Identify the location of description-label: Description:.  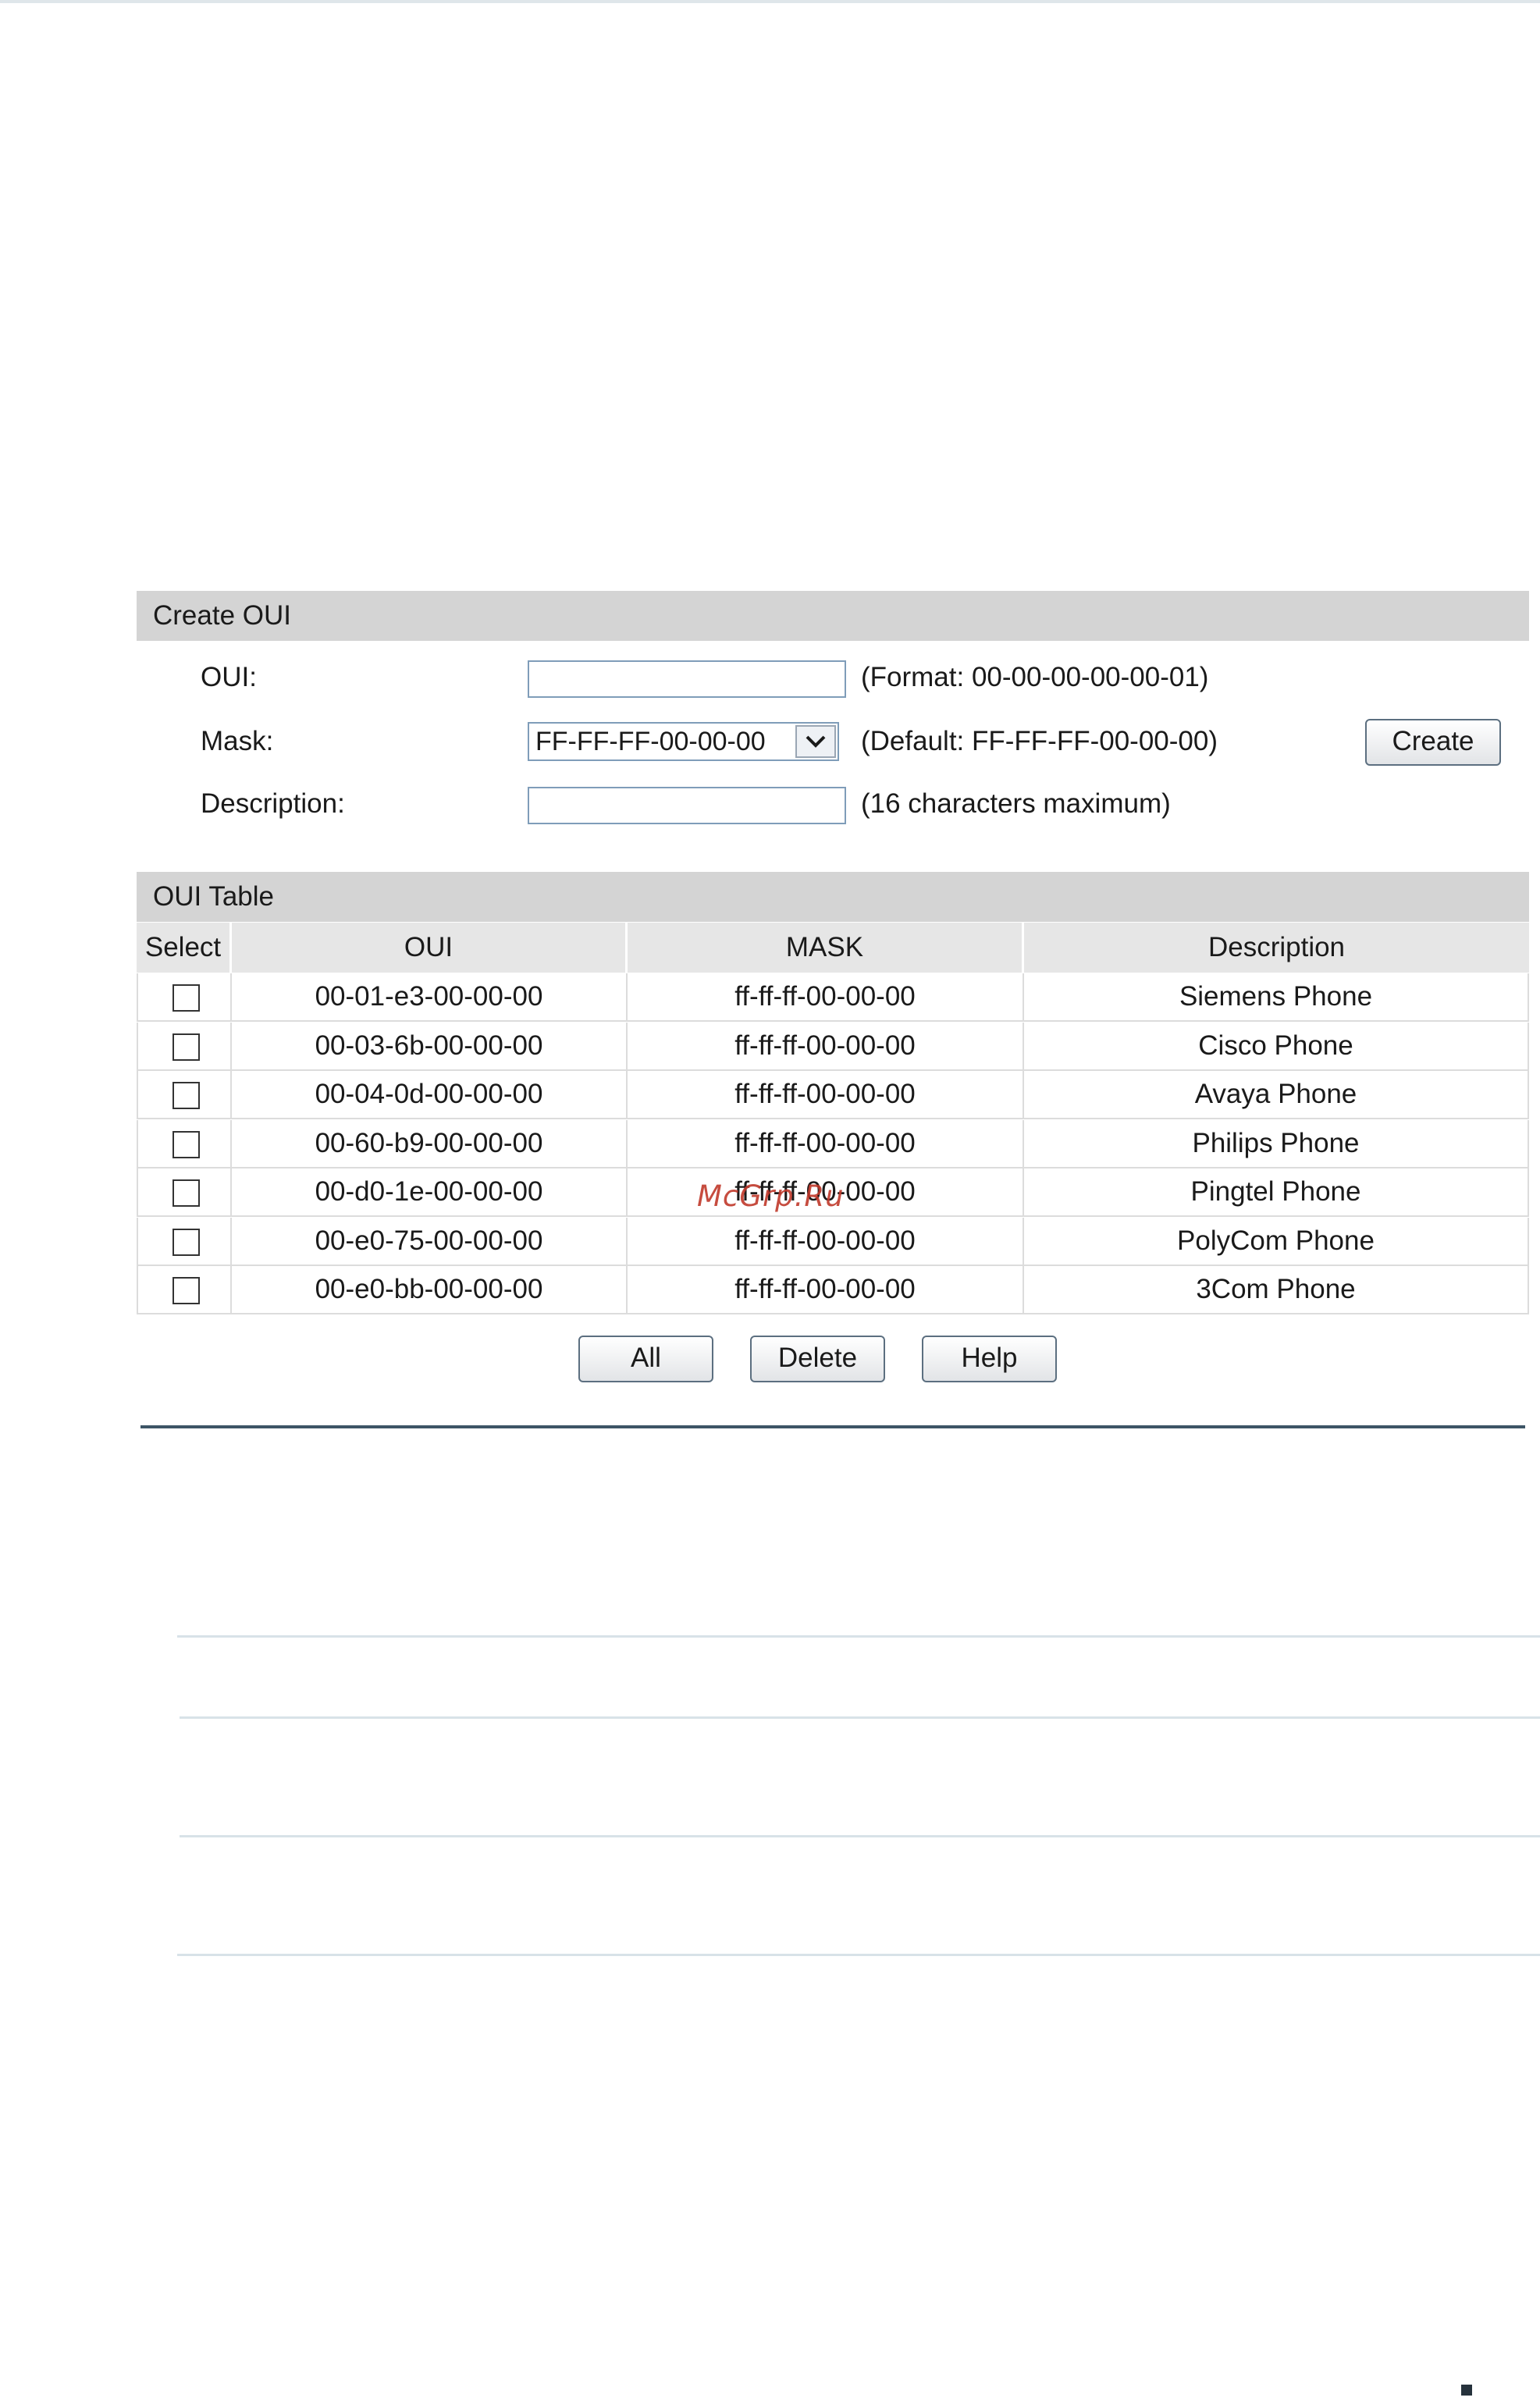
(273, 803).